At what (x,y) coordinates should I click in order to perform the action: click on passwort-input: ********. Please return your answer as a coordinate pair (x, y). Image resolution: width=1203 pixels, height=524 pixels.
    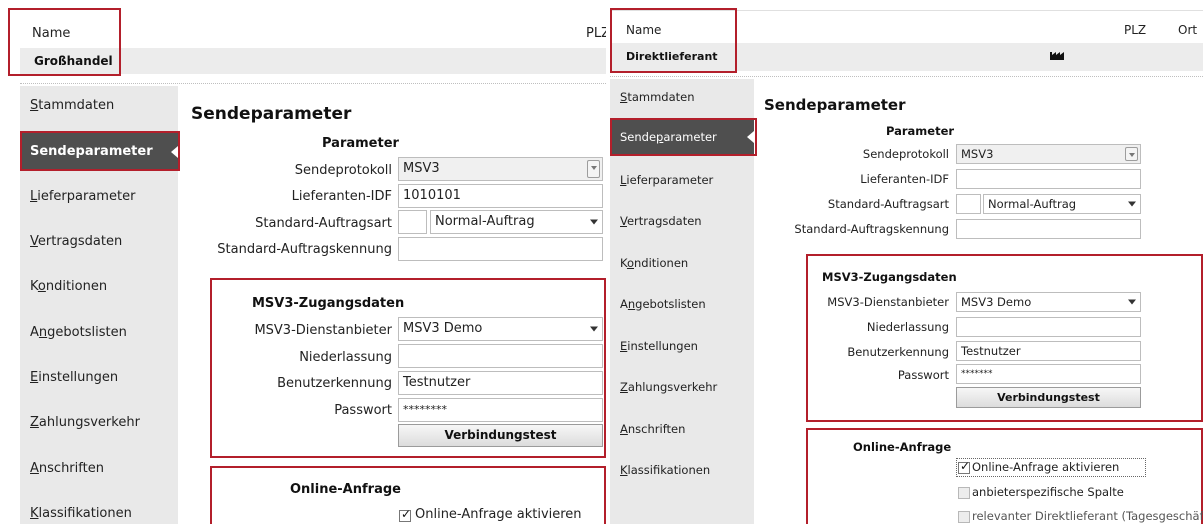
    Looking at the image, I should click on (500, 410).